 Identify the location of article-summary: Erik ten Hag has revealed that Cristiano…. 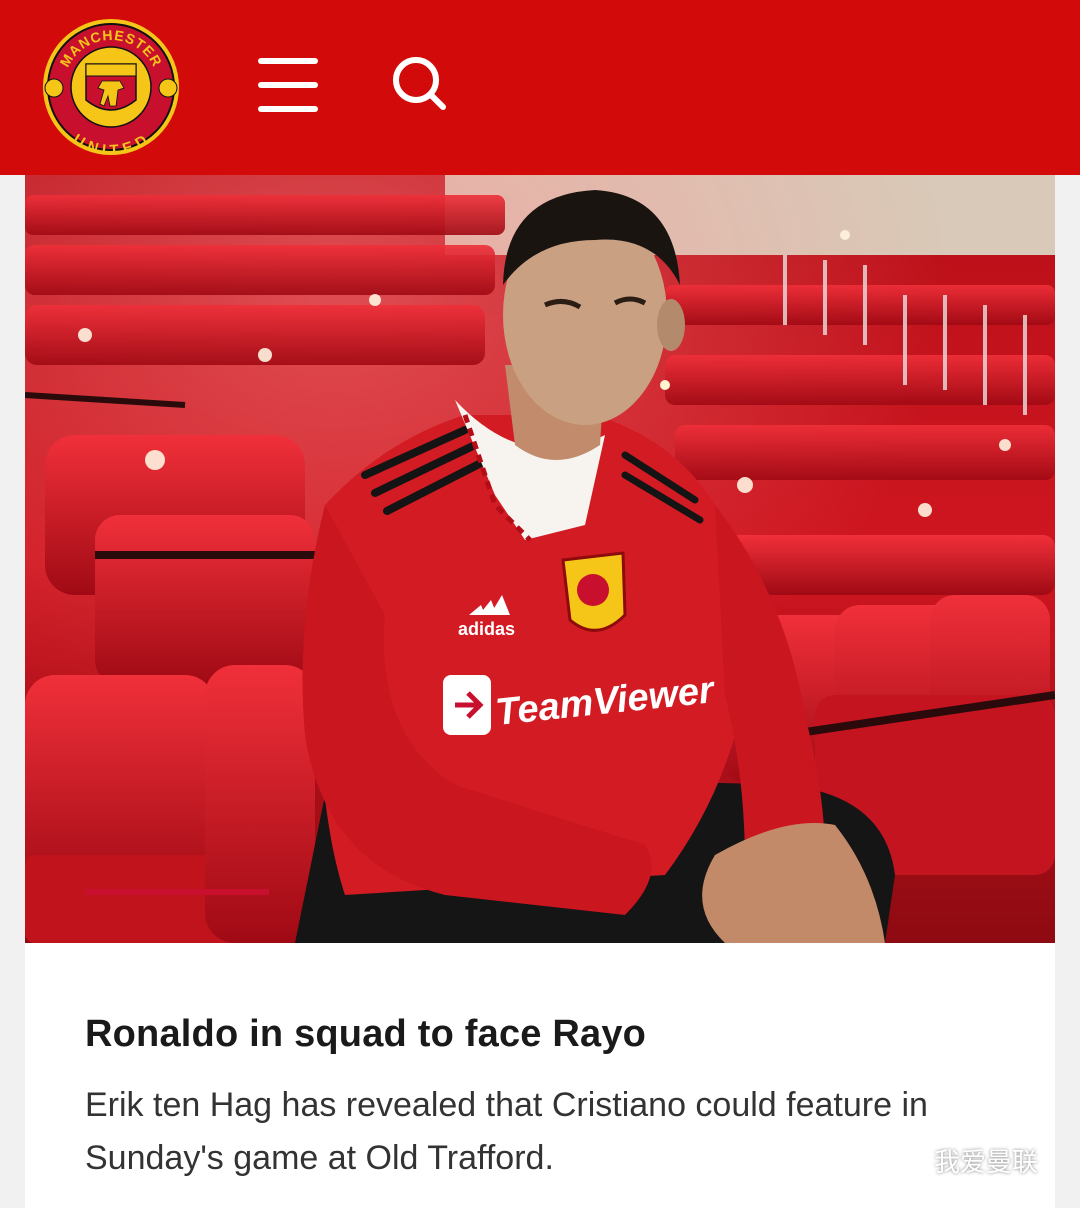
(506, 1131).